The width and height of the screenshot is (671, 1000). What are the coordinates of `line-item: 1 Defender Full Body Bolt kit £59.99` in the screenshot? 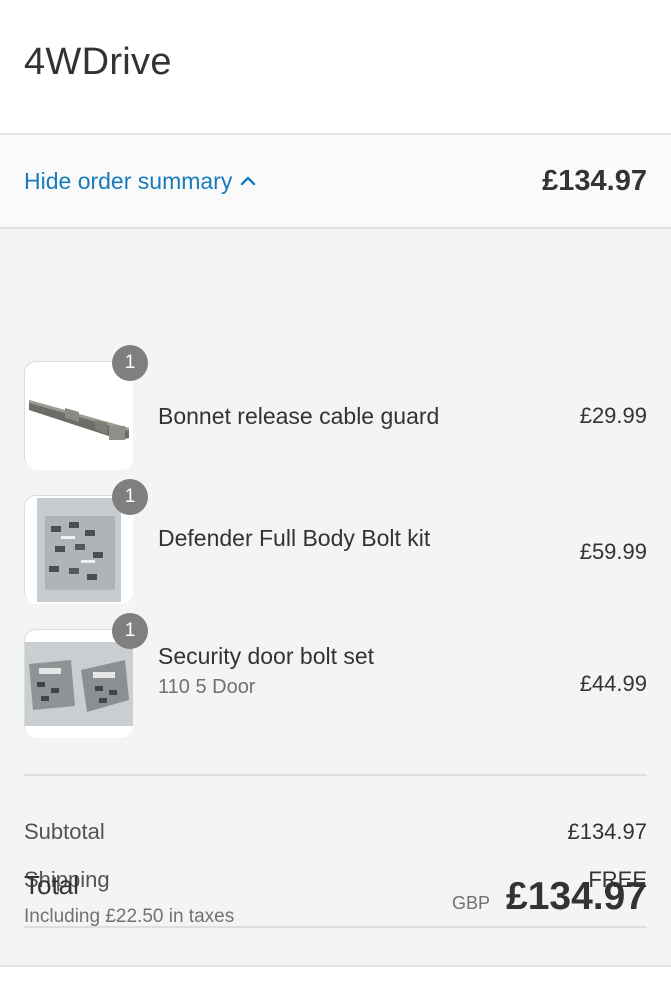 It's located at (335, 541).